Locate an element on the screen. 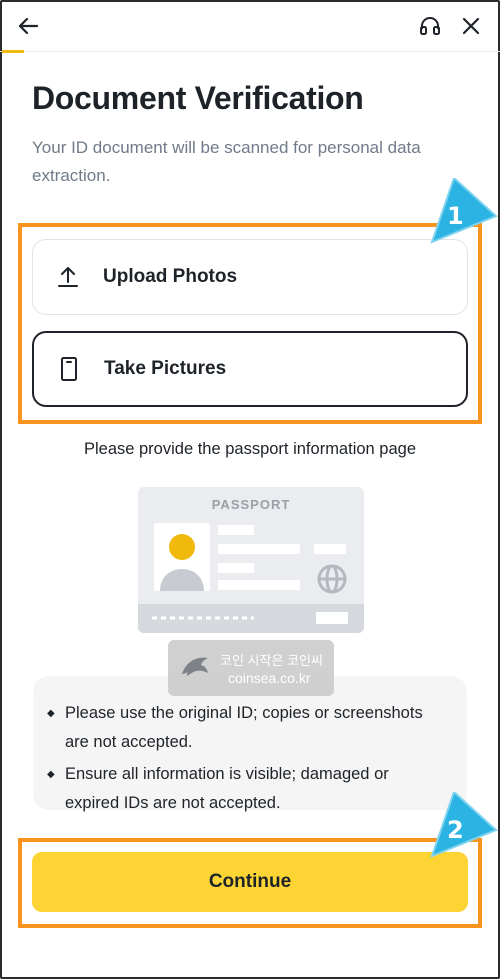 The height and width of the screenshot is (979, 500). step-marker-1: 1 is located at coordinates (464, 212).